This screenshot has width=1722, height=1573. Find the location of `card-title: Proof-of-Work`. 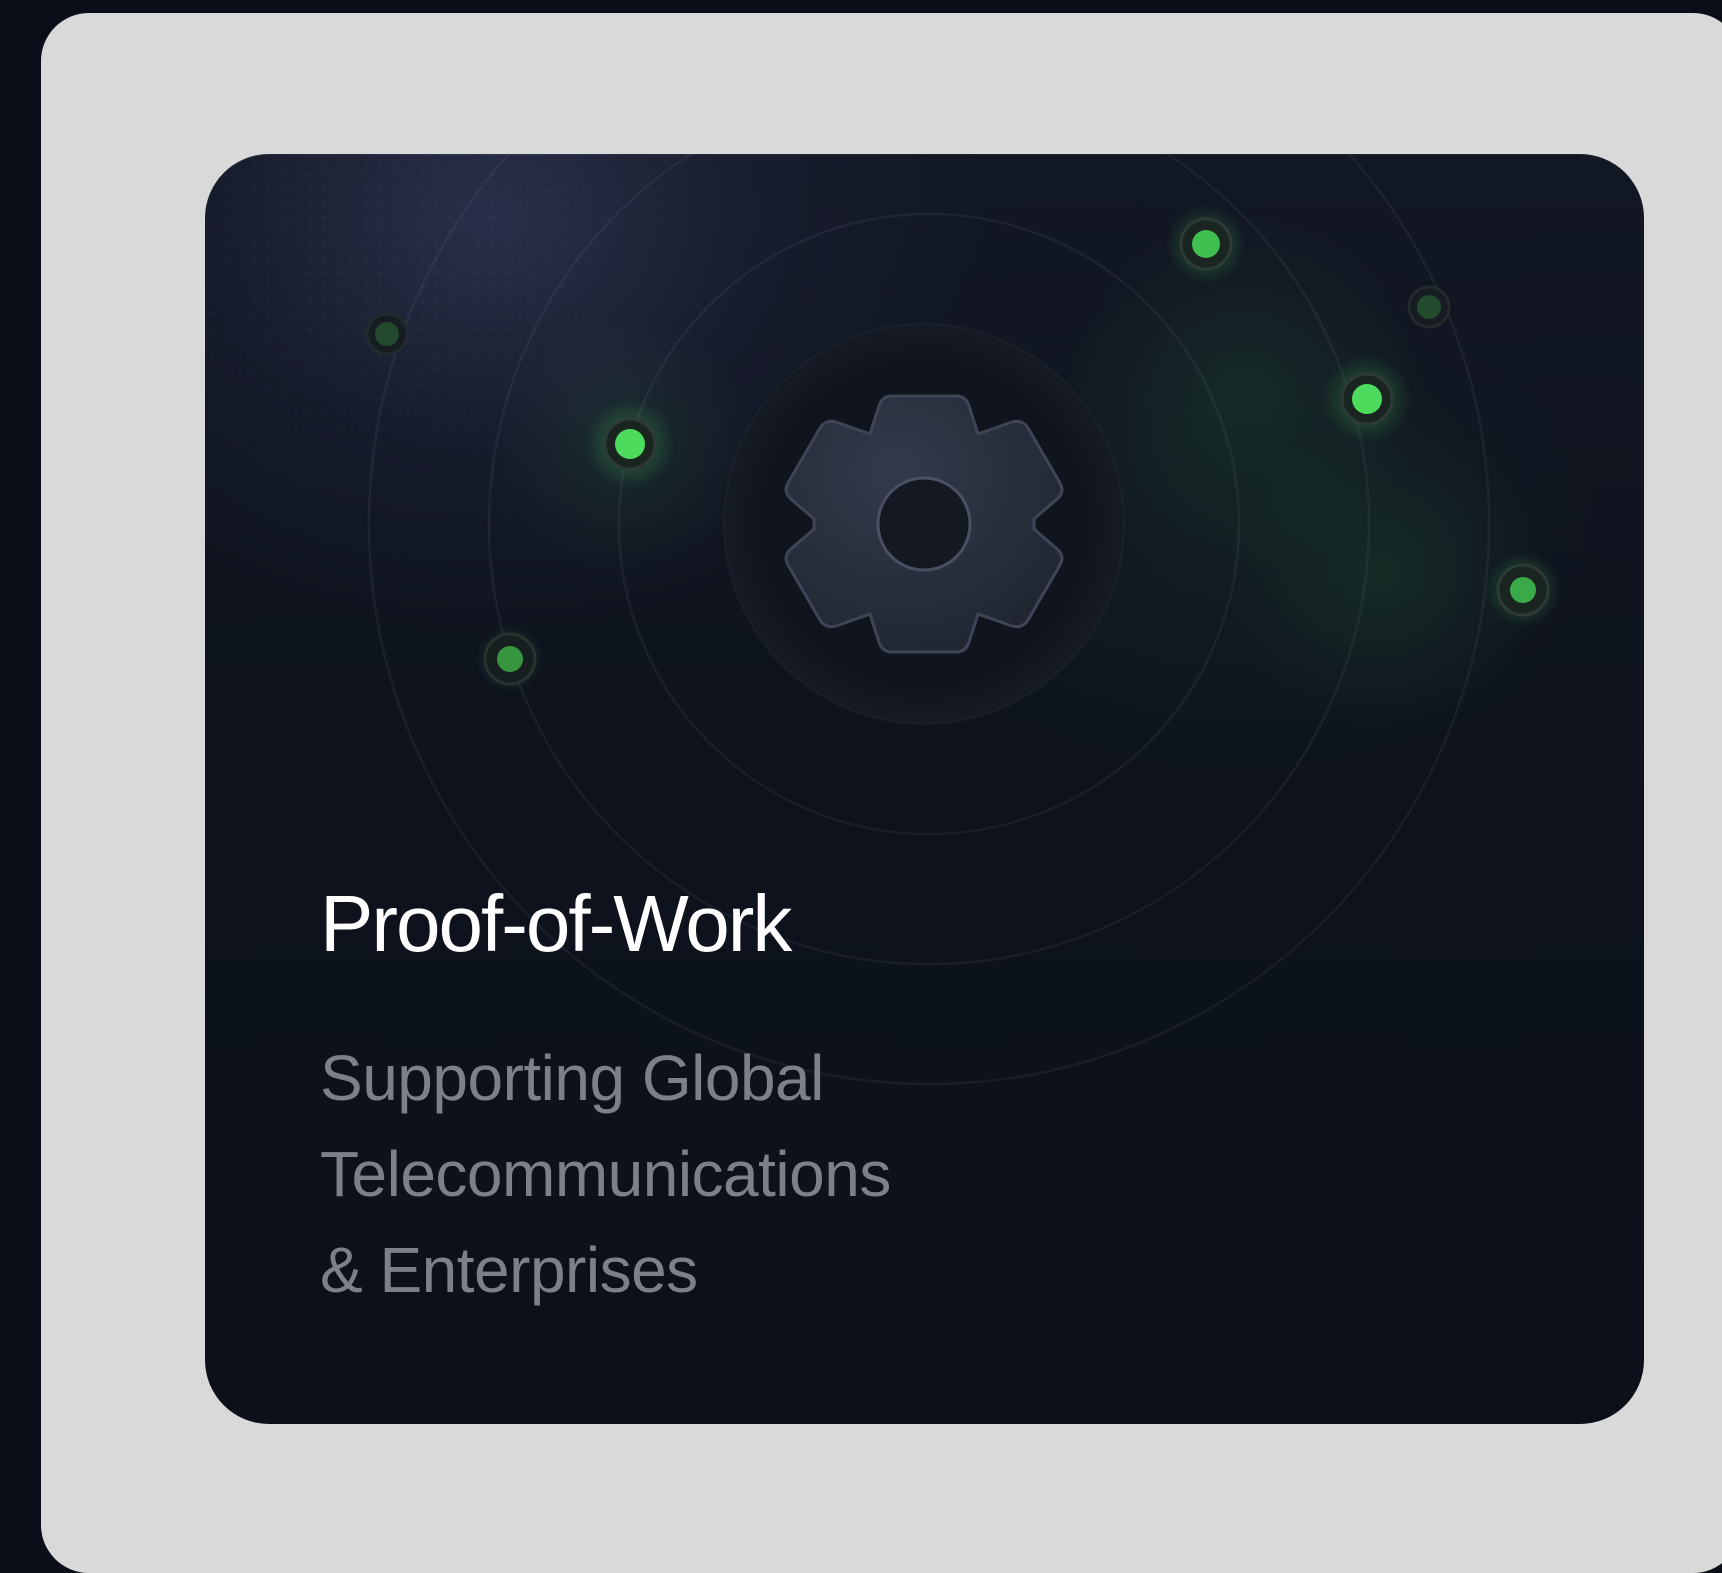

card-title: Proof-of-Work is located at coordinates (556, 923).